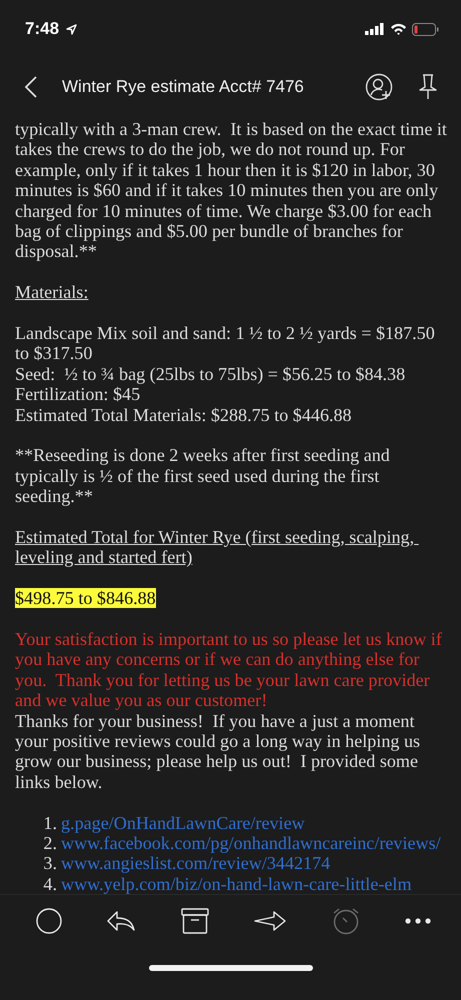 This screenshot has height=1000, width=461. I want to click on circle-icon, so click(49, 921).